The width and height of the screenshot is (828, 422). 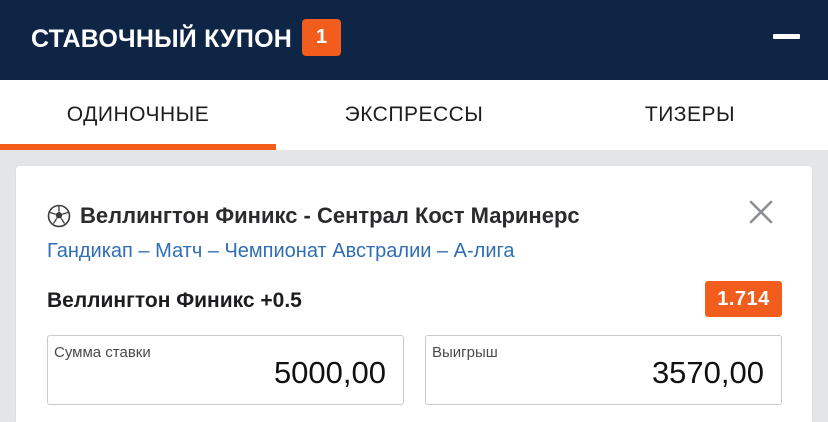 What do you see at coordinates (225, 370) in the screenshot?
I see `stake-input: Сумма ставки 5000,00` at bounding box center [225, 370].